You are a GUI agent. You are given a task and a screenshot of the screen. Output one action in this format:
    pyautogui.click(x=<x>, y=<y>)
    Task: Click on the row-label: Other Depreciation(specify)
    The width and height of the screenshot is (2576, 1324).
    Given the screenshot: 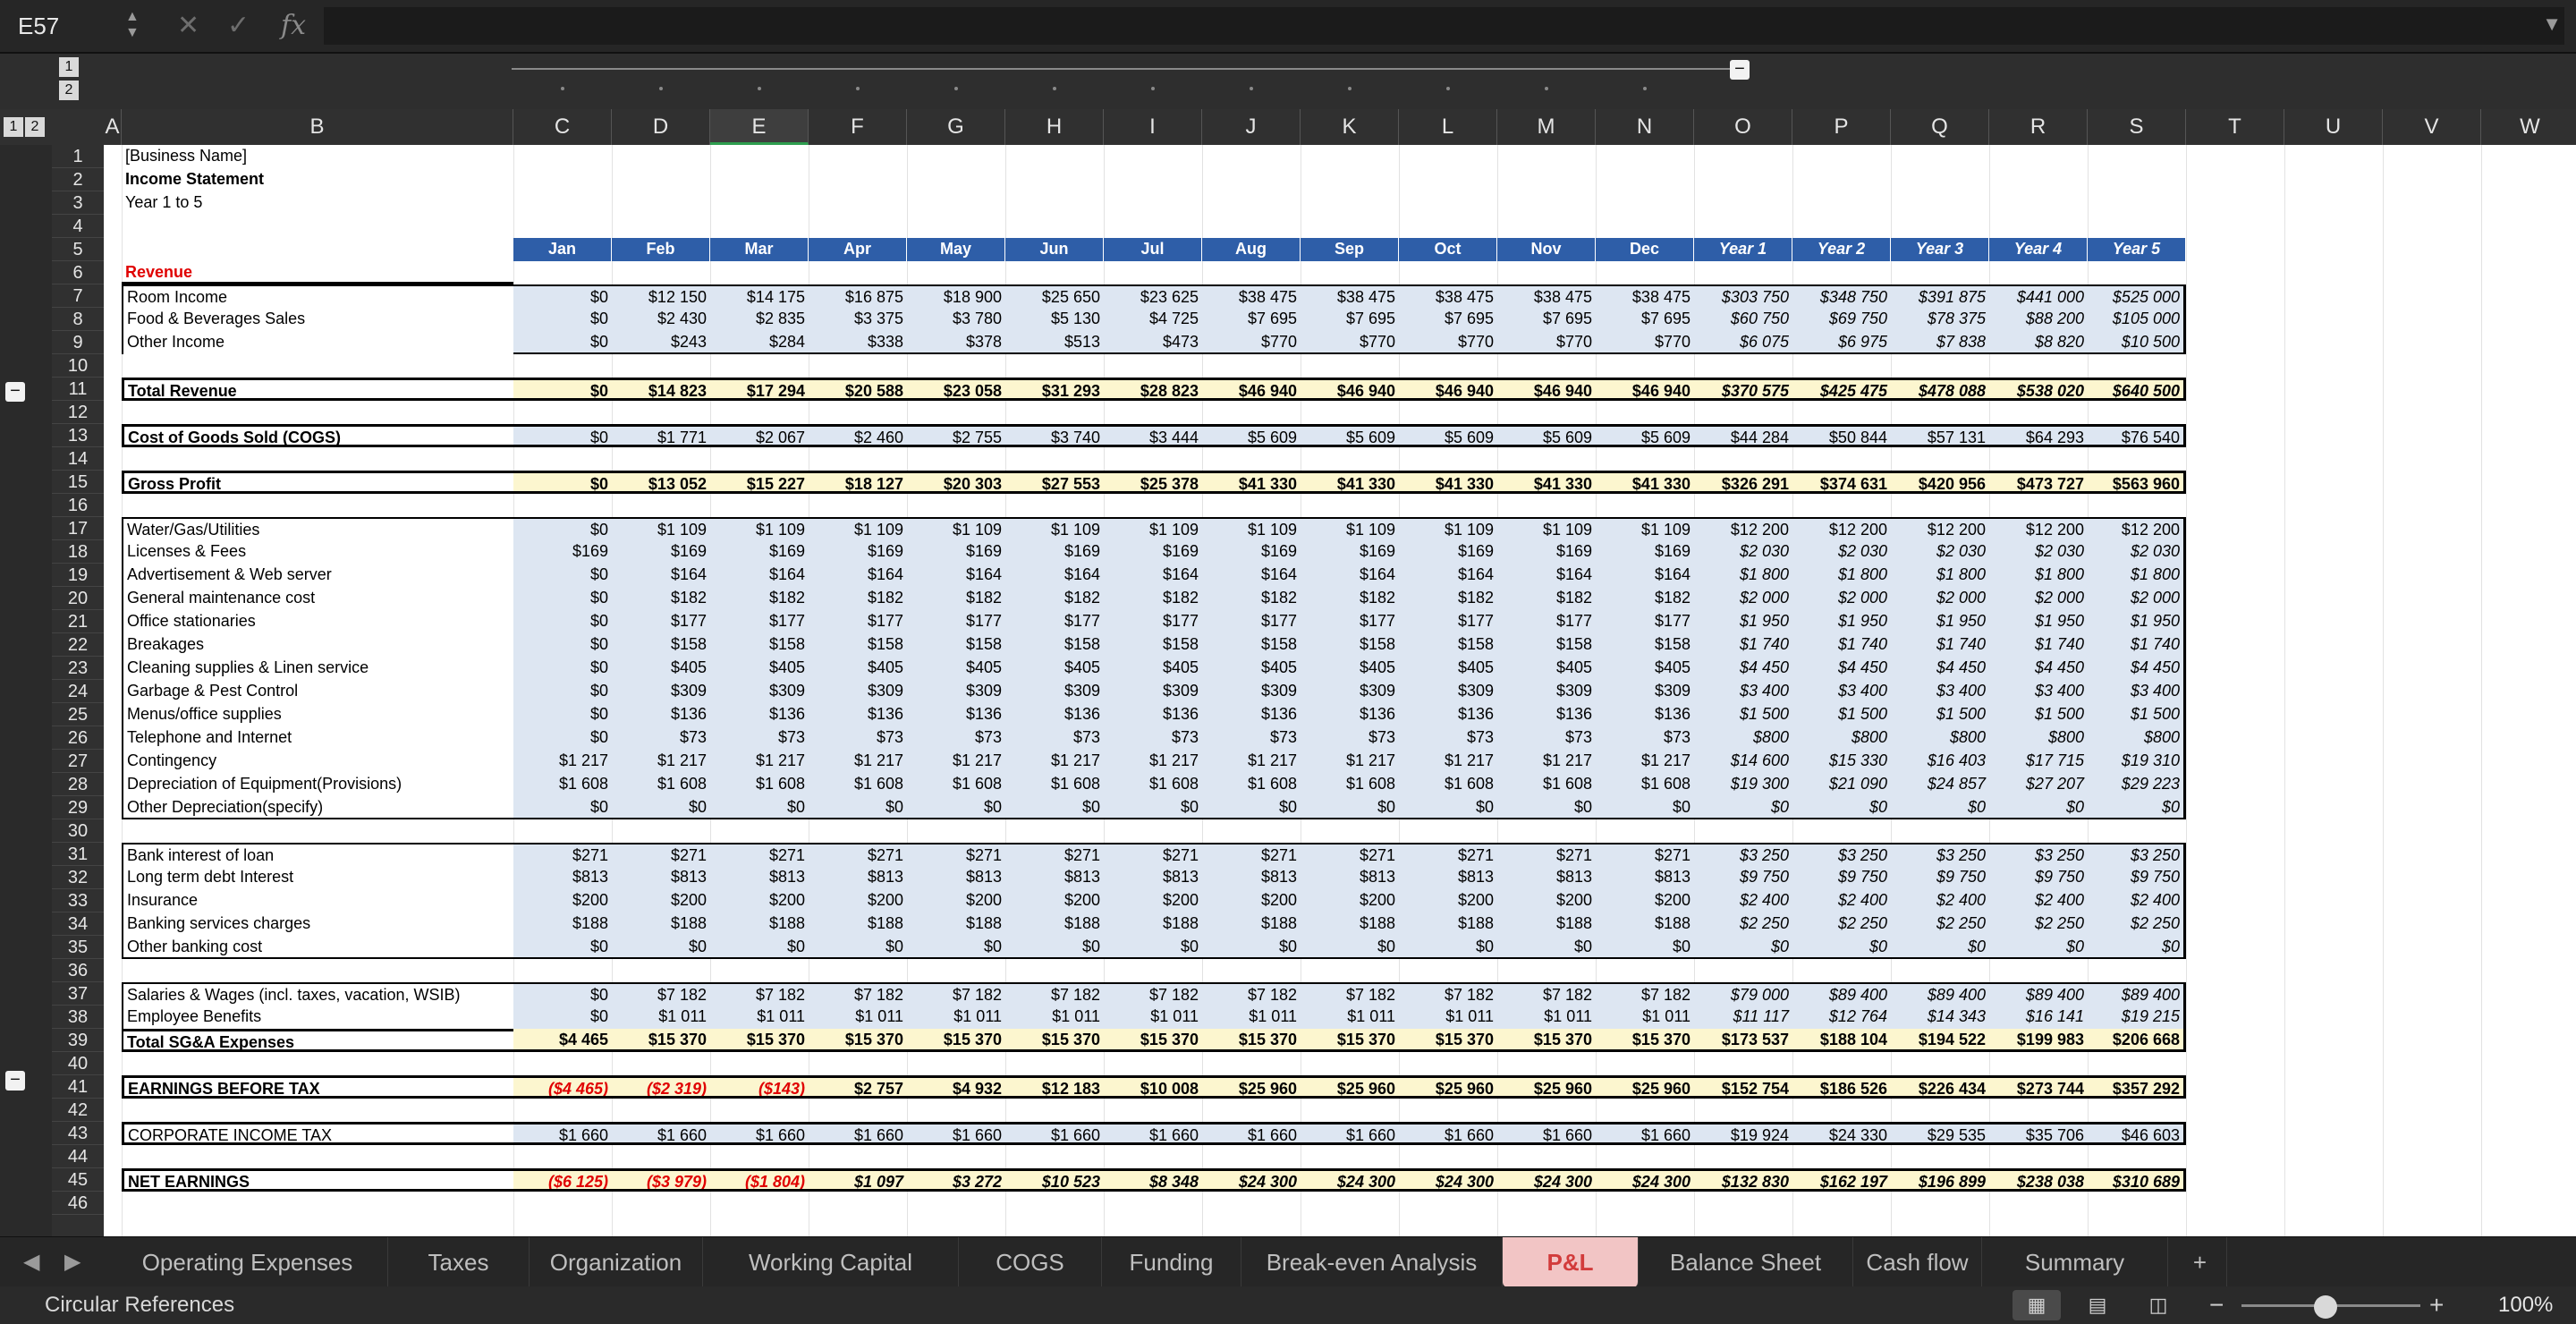 What is the action you would take?
    pyautogui.click(x=317, y=807)
    